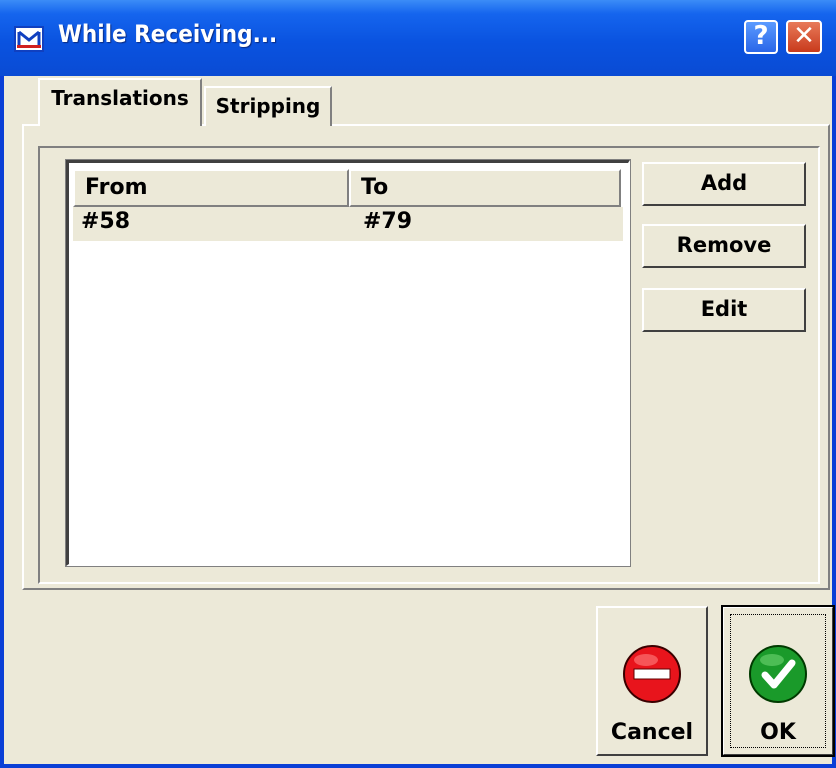  What do you see at coordinates (652, 732) in the screenshot?
I see `cancel-label: Cancel` at bounding box center [652, 732].